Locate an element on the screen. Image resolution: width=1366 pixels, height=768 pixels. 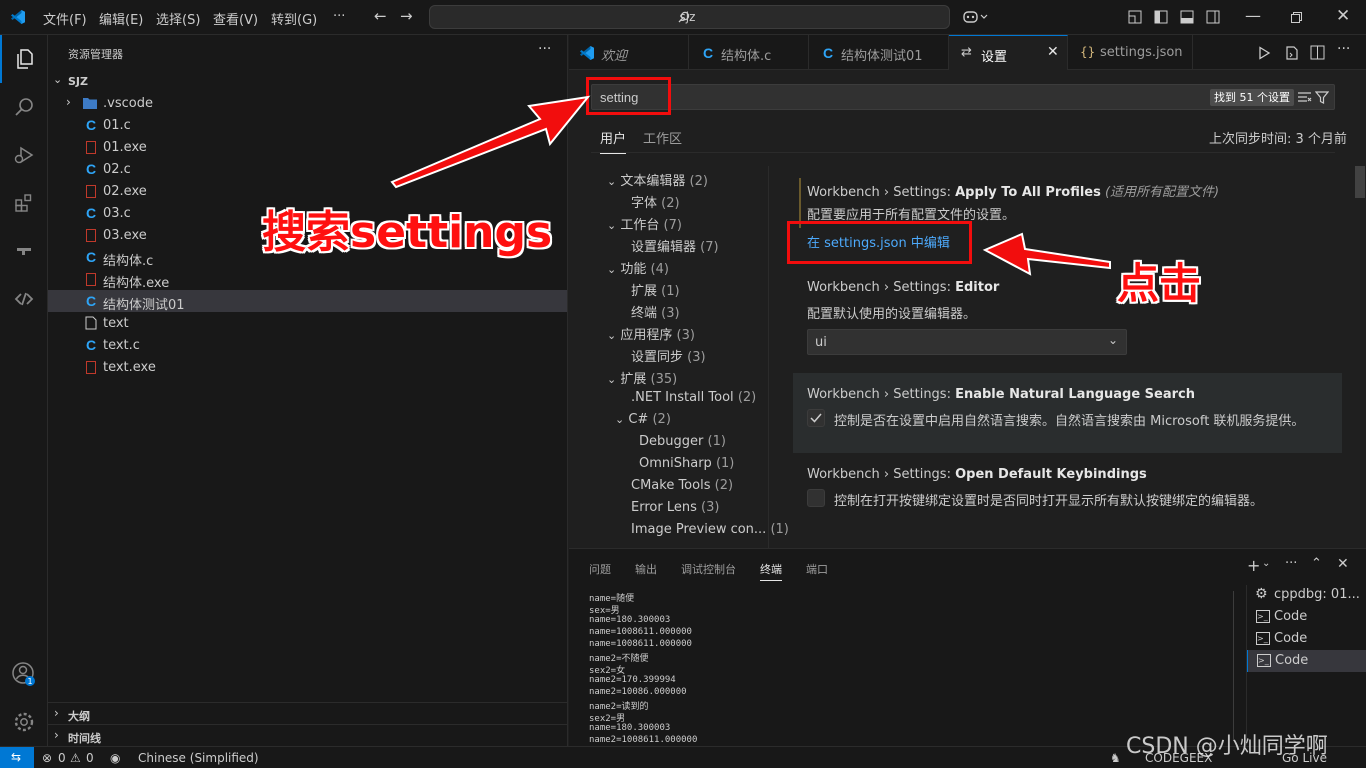
filter-icon is located at coordinates (1322, 97).